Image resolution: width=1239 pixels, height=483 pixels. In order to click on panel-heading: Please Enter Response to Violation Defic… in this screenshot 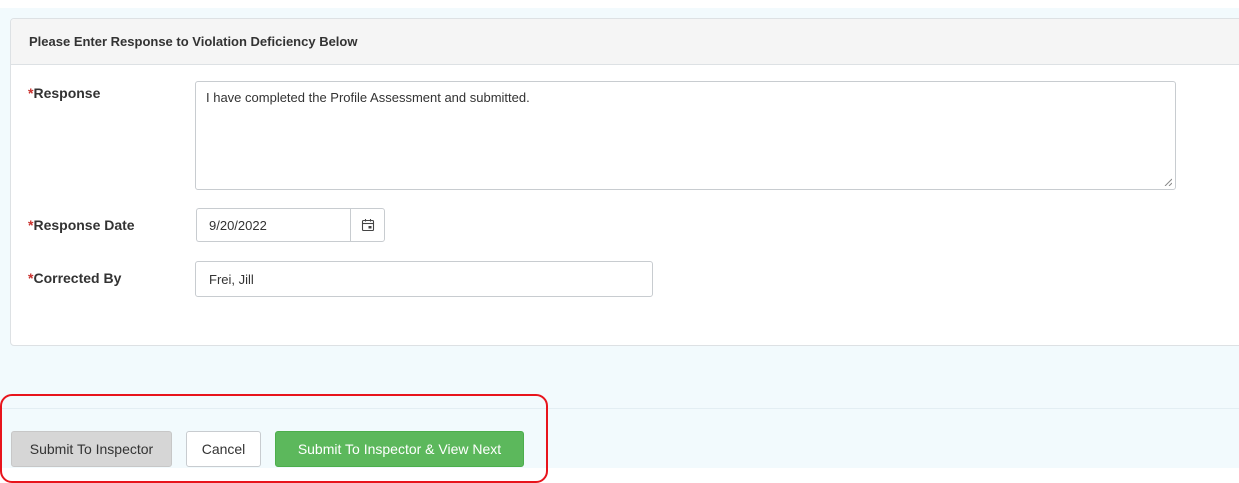, I will do `click(625, 42)`.